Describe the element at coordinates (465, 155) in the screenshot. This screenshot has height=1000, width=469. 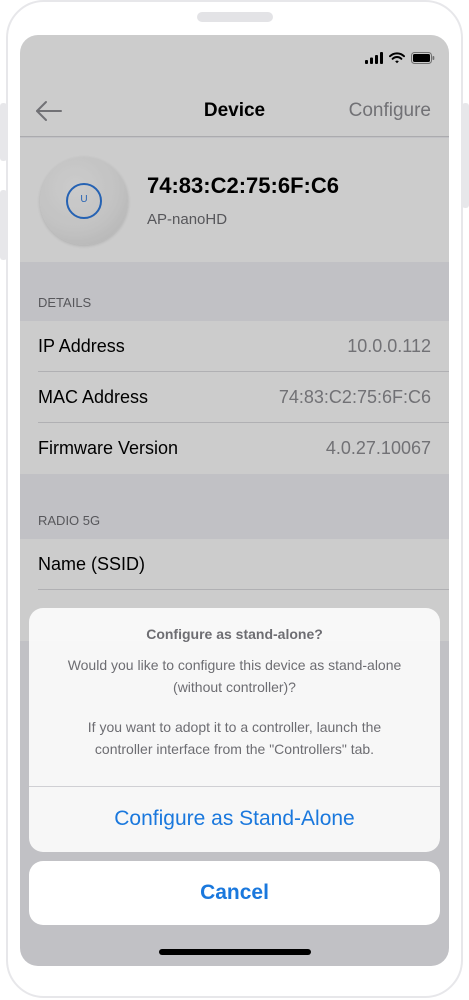
I see `side-button-right` at that location.